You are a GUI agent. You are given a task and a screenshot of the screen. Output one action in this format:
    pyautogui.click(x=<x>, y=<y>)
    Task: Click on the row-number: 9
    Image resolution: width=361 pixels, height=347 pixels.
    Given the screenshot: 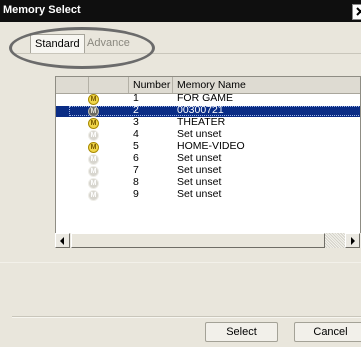 What is the action you would take?
    pyautogui.click(x=136, y=194)
    